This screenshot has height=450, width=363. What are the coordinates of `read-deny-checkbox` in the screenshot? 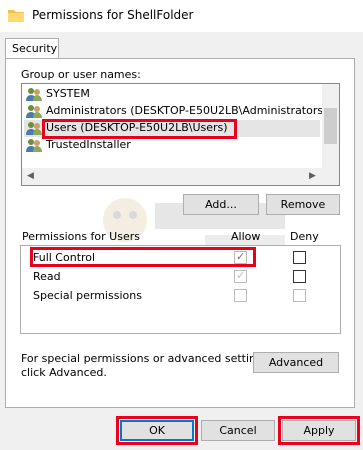 It's located at (299, 276).